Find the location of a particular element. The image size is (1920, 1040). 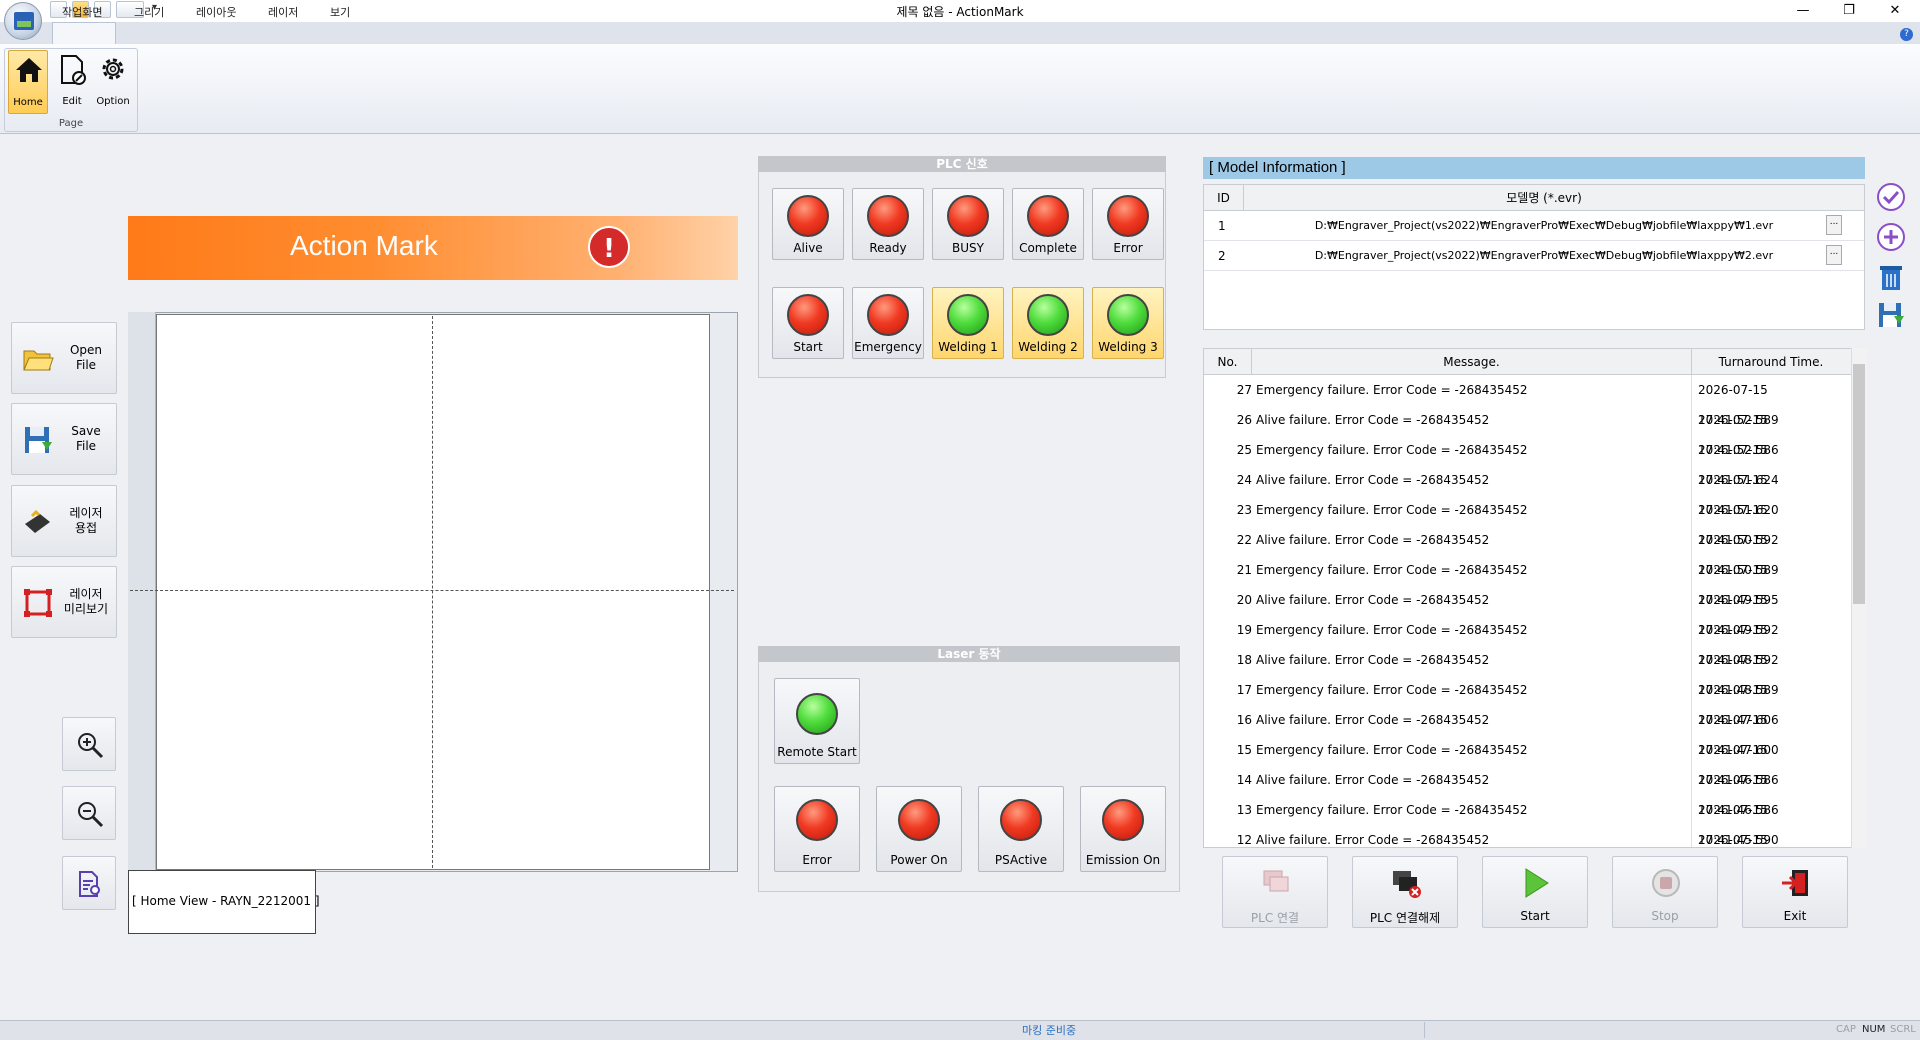

edit-button: Edit is located at coordinates (72, 82).